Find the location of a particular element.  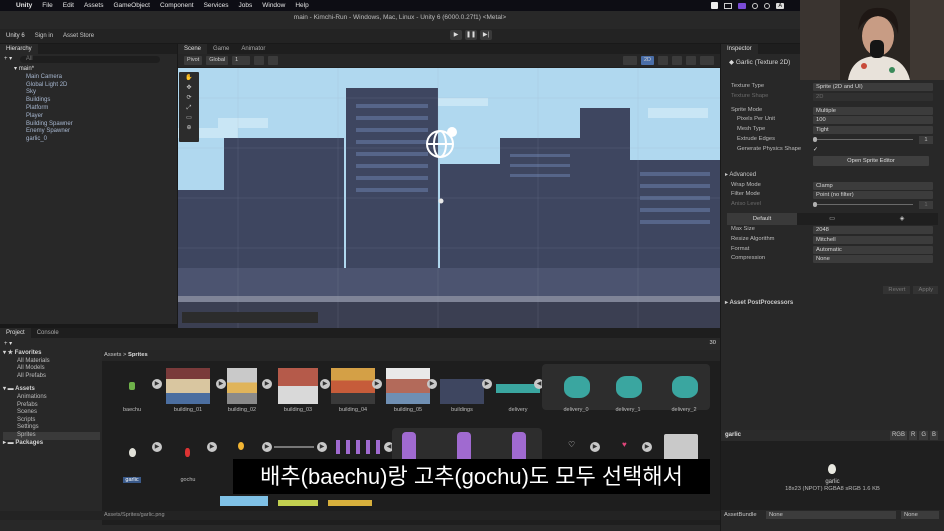

asset-item: delivery_2 is located at coordinates (684, 390).